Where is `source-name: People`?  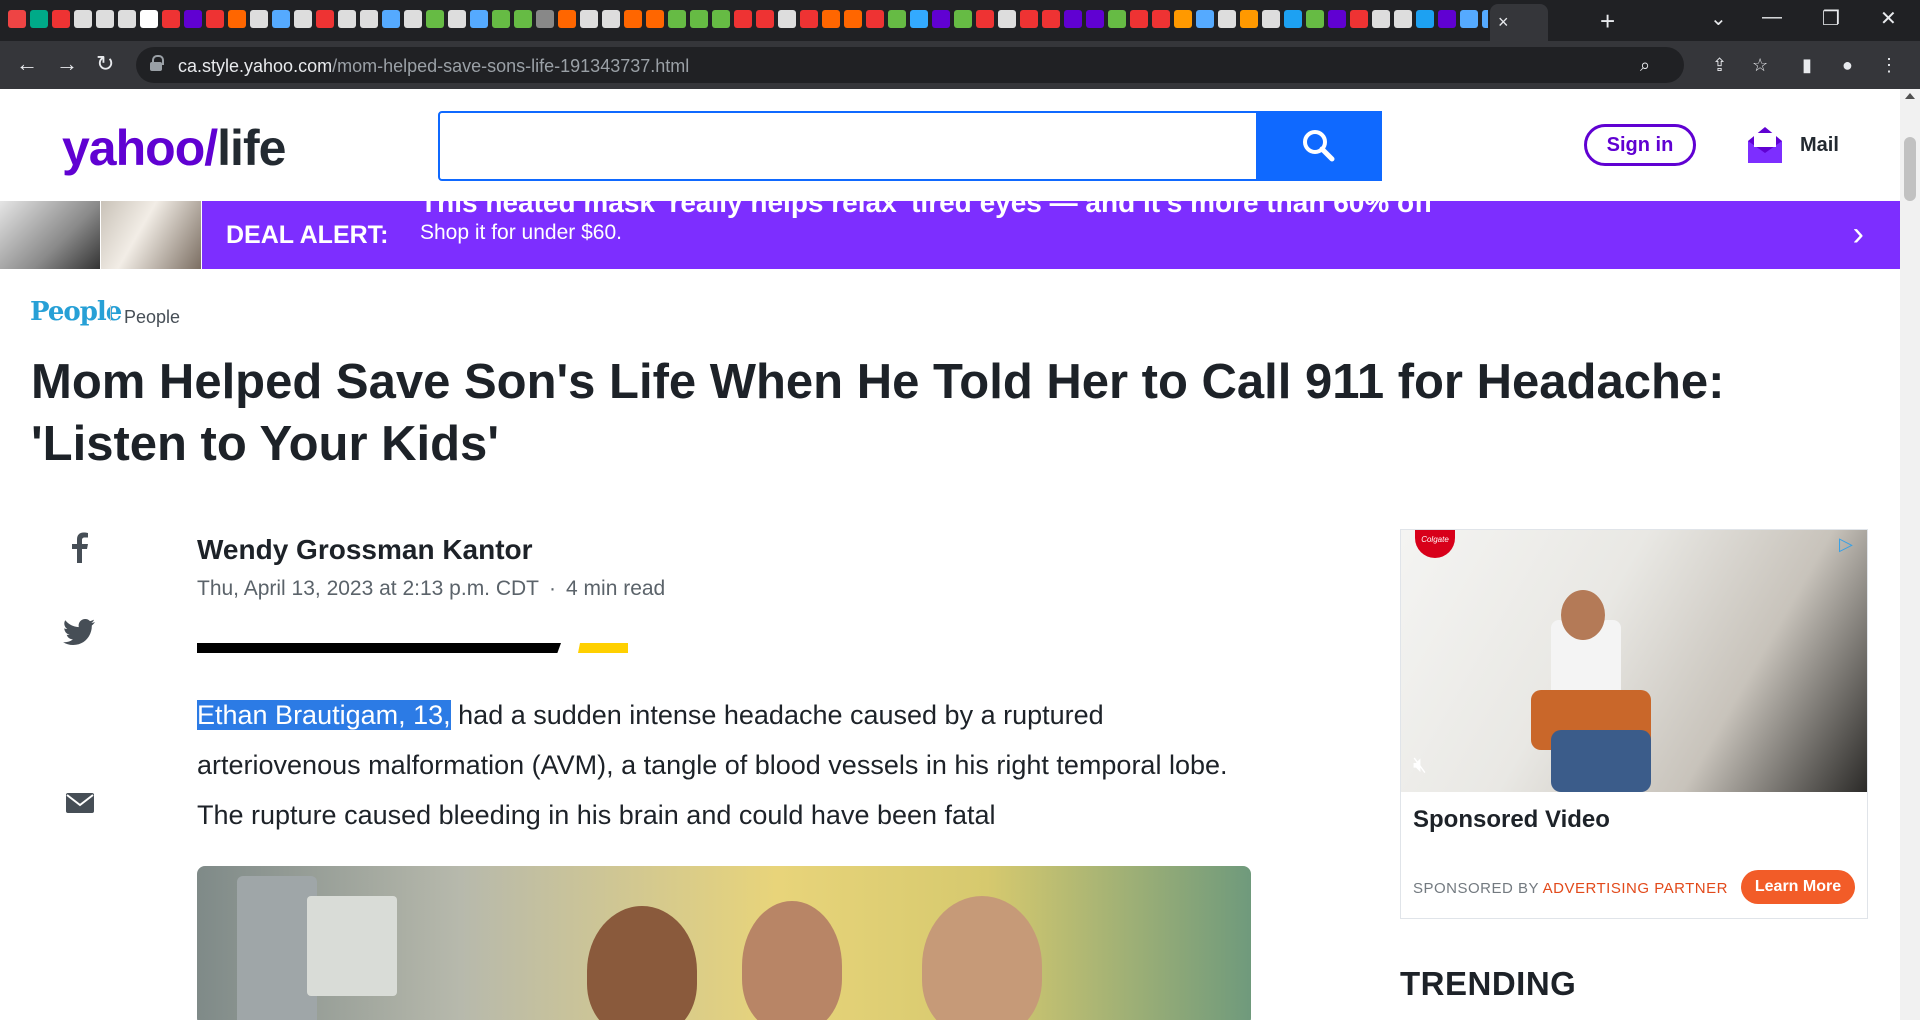 source-name: People is located at coordinates (152, 317).